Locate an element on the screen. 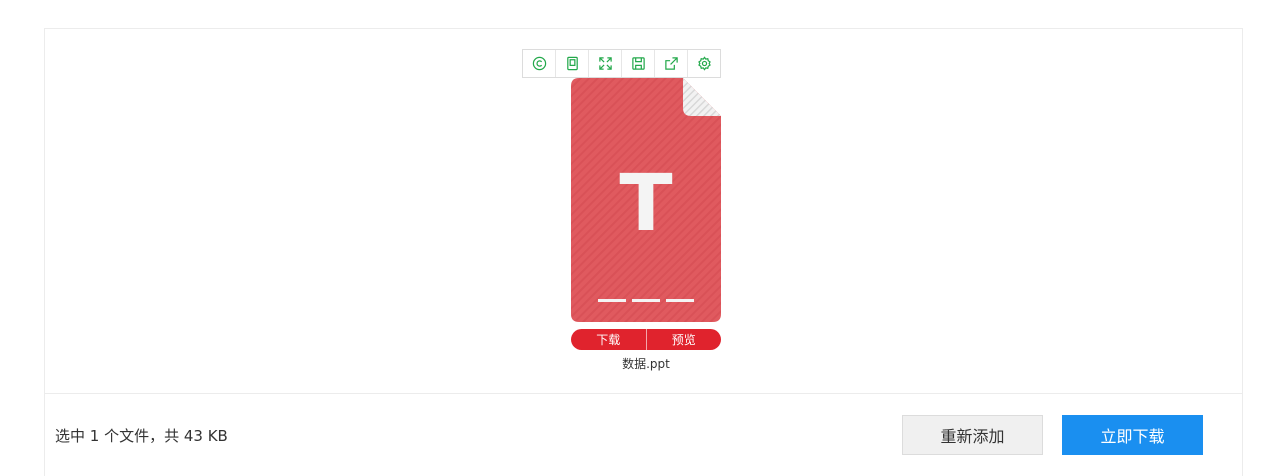 The height and width of the screenshot is (476, 1280). copyright-button is located at coordinates (539, 63).